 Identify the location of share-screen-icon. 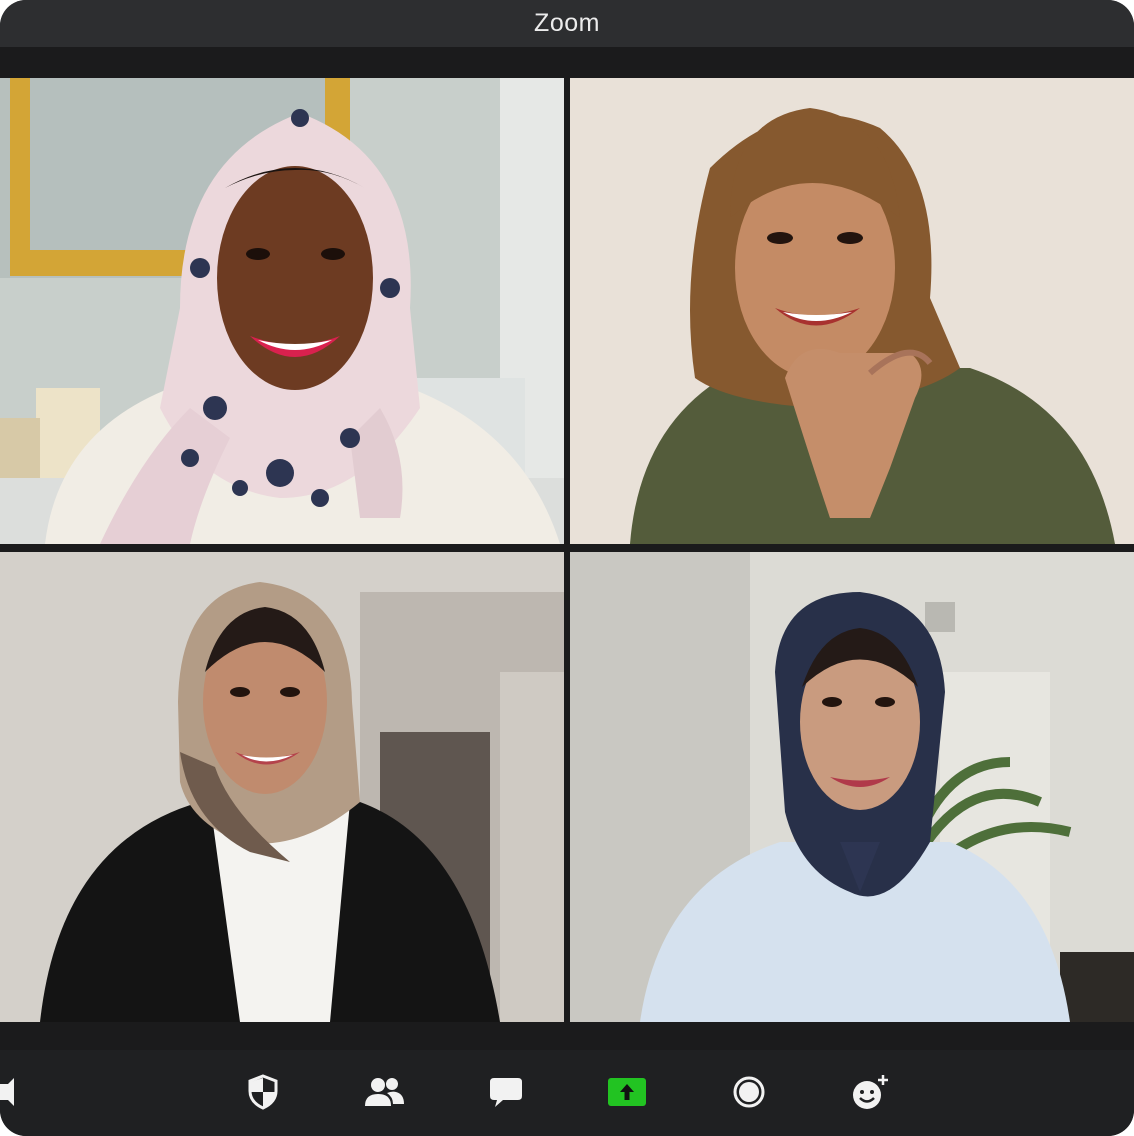
(627, 1092).